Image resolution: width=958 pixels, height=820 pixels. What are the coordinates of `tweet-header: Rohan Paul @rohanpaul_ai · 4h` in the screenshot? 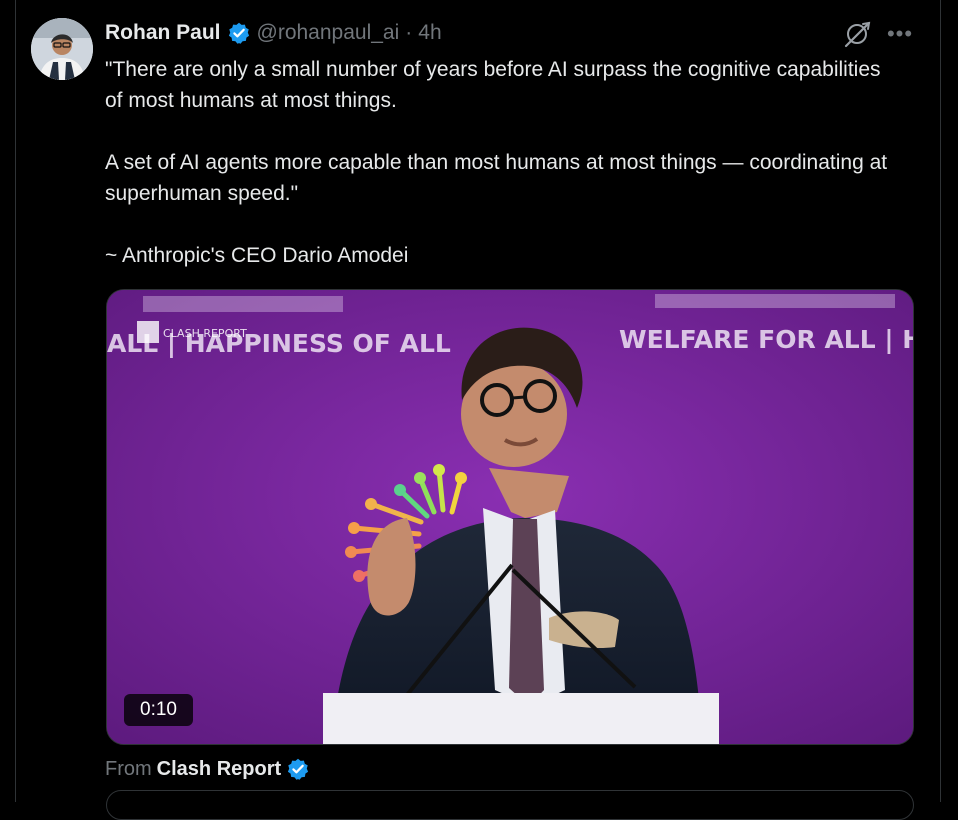 It's located at (273, 33).